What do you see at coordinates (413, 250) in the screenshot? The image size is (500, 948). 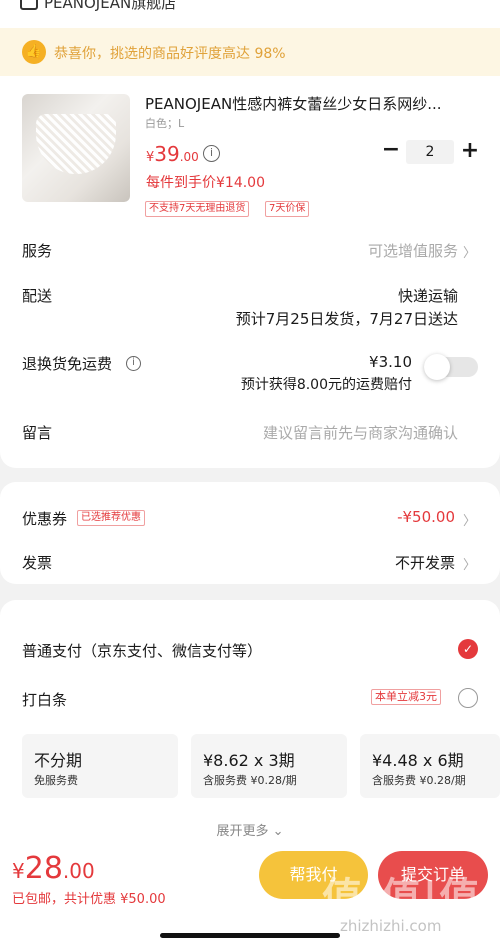 I see `service-value: 可选增值服务` at bounding box center [413, 250].